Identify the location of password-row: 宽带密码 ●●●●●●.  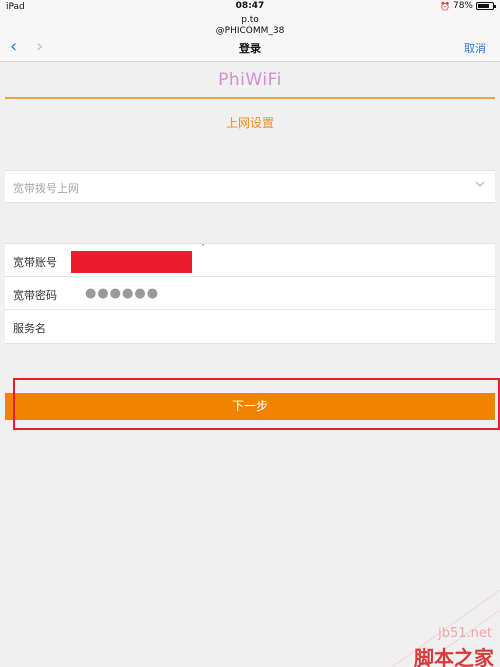
(250, 293).